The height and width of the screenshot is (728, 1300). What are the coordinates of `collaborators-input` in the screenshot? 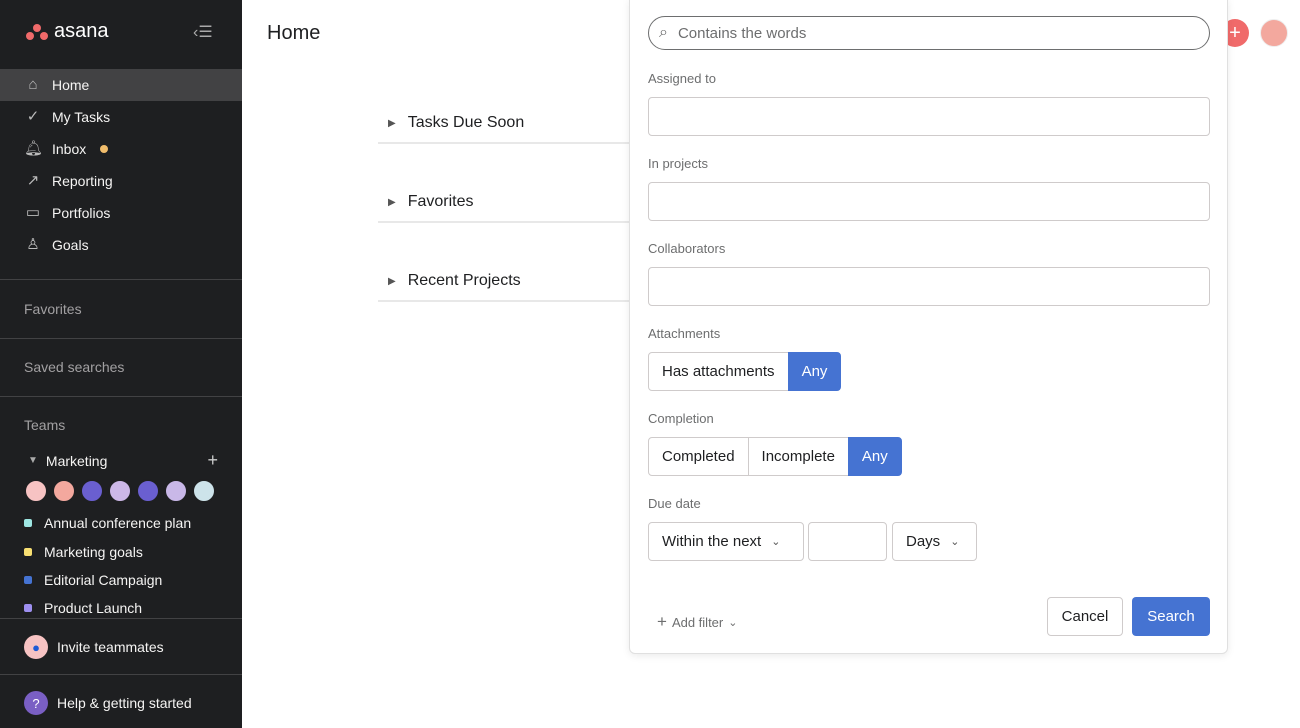 It's located at (929, 286).